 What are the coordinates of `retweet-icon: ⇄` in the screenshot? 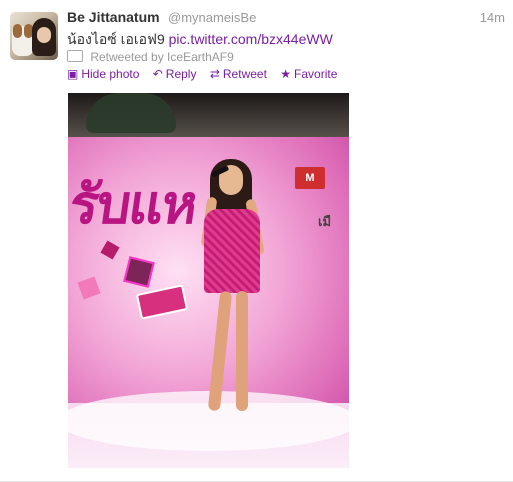 It's located at (214, 74).